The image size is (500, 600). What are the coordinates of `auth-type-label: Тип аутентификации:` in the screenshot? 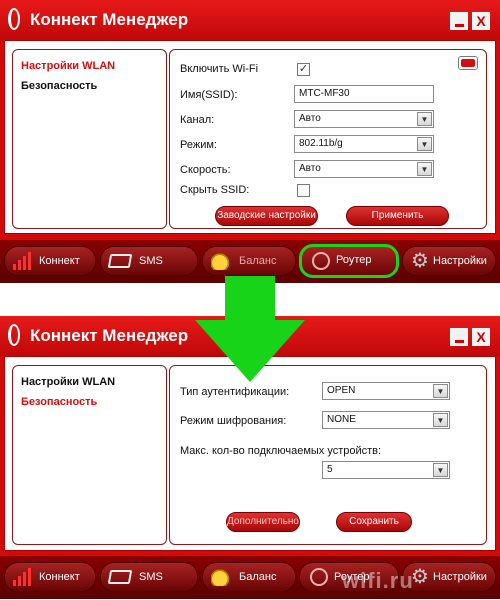 It's located at (235, 392).